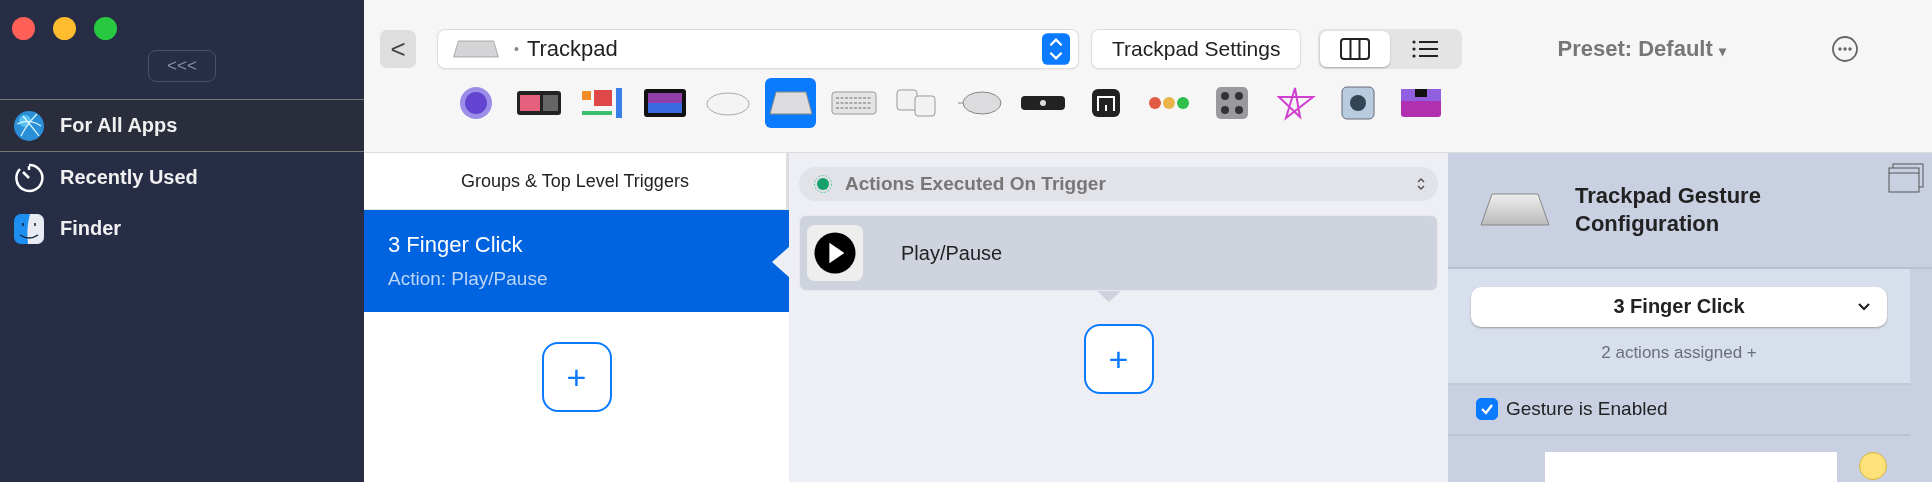 The width and height of the screenshot is (1932, 482). What do you see at coordinates (1118, 184) in the screenshot?
I see `actions-header: Actions Executed On Trigger` at bounding box center [1118, 184].